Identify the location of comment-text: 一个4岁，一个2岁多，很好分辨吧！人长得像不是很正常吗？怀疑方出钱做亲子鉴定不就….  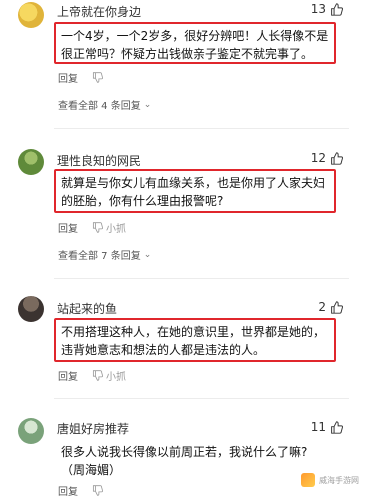
(195, 43).